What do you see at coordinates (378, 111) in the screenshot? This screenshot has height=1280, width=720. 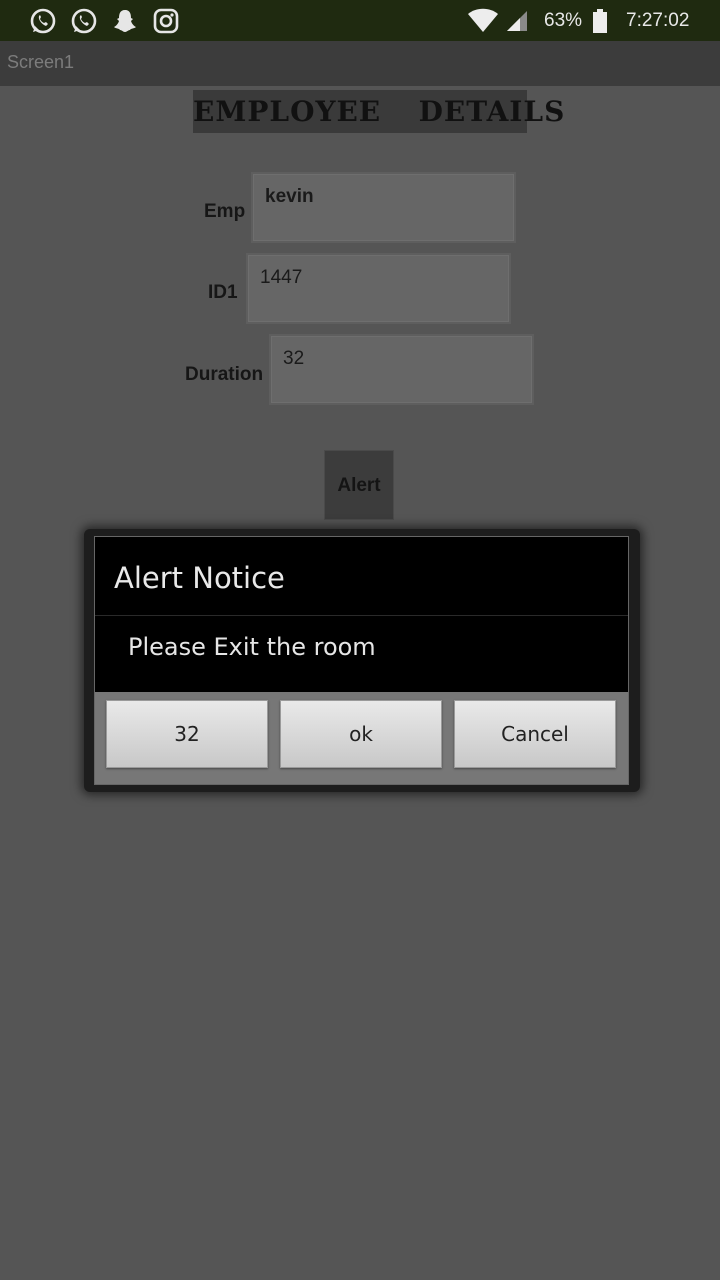 I see `page-heading: EMPLOYEE DETAILS` at bounding box center [378, 111].